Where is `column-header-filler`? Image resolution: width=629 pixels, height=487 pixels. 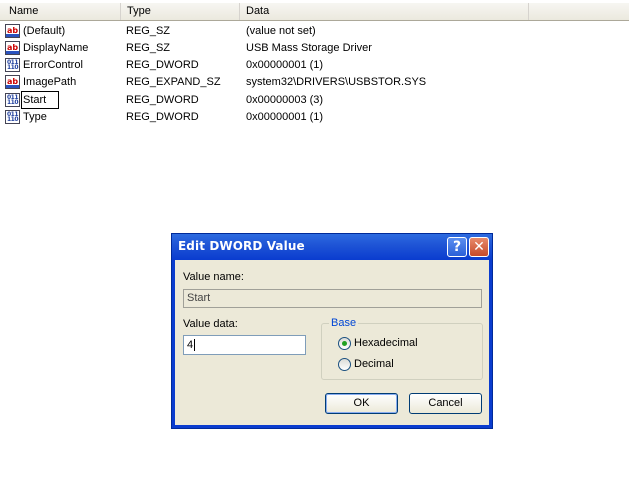
column-header-filler is located at coordinates (579, 11).